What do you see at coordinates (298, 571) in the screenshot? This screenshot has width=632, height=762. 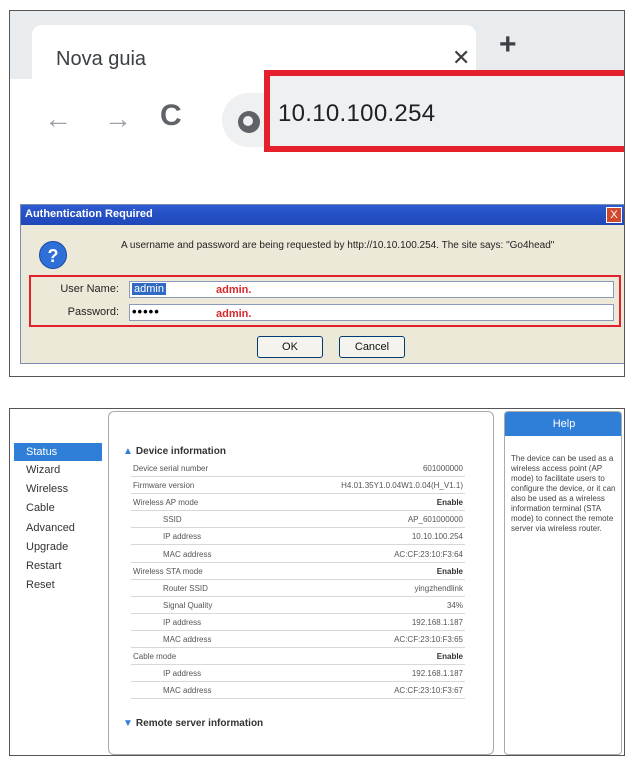 I see `table-row: Wireless STA mode Enable` at bounding box center [298, 571].